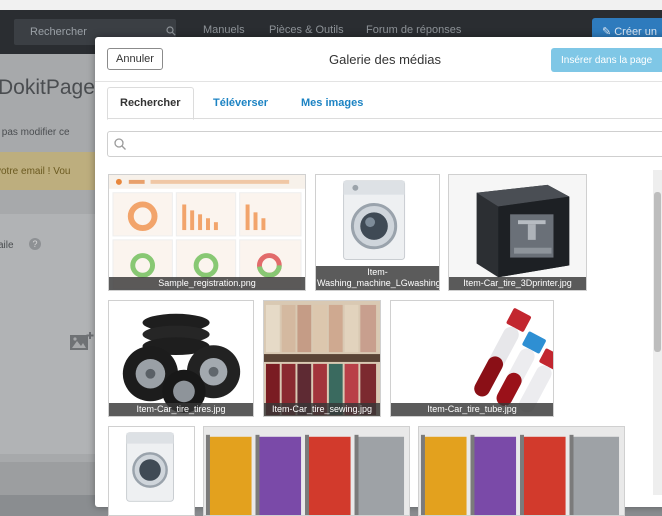 The image size is (662, 516). I want to click on image-thumbnail: Item-Car_tire_3Dprinter.jpg, so click(517, 232).